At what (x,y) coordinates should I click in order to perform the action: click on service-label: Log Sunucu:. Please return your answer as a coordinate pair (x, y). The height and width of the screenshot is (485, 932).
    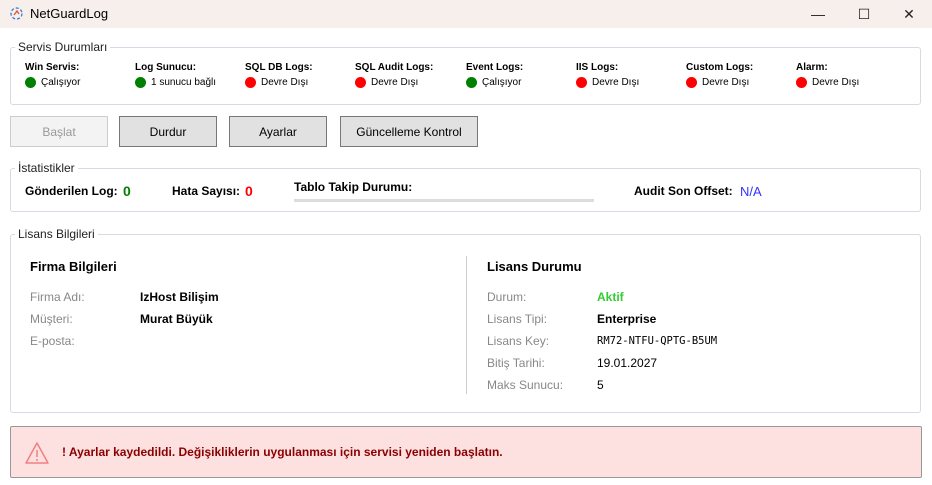
    Looking at the image, I should click on (166, 67).